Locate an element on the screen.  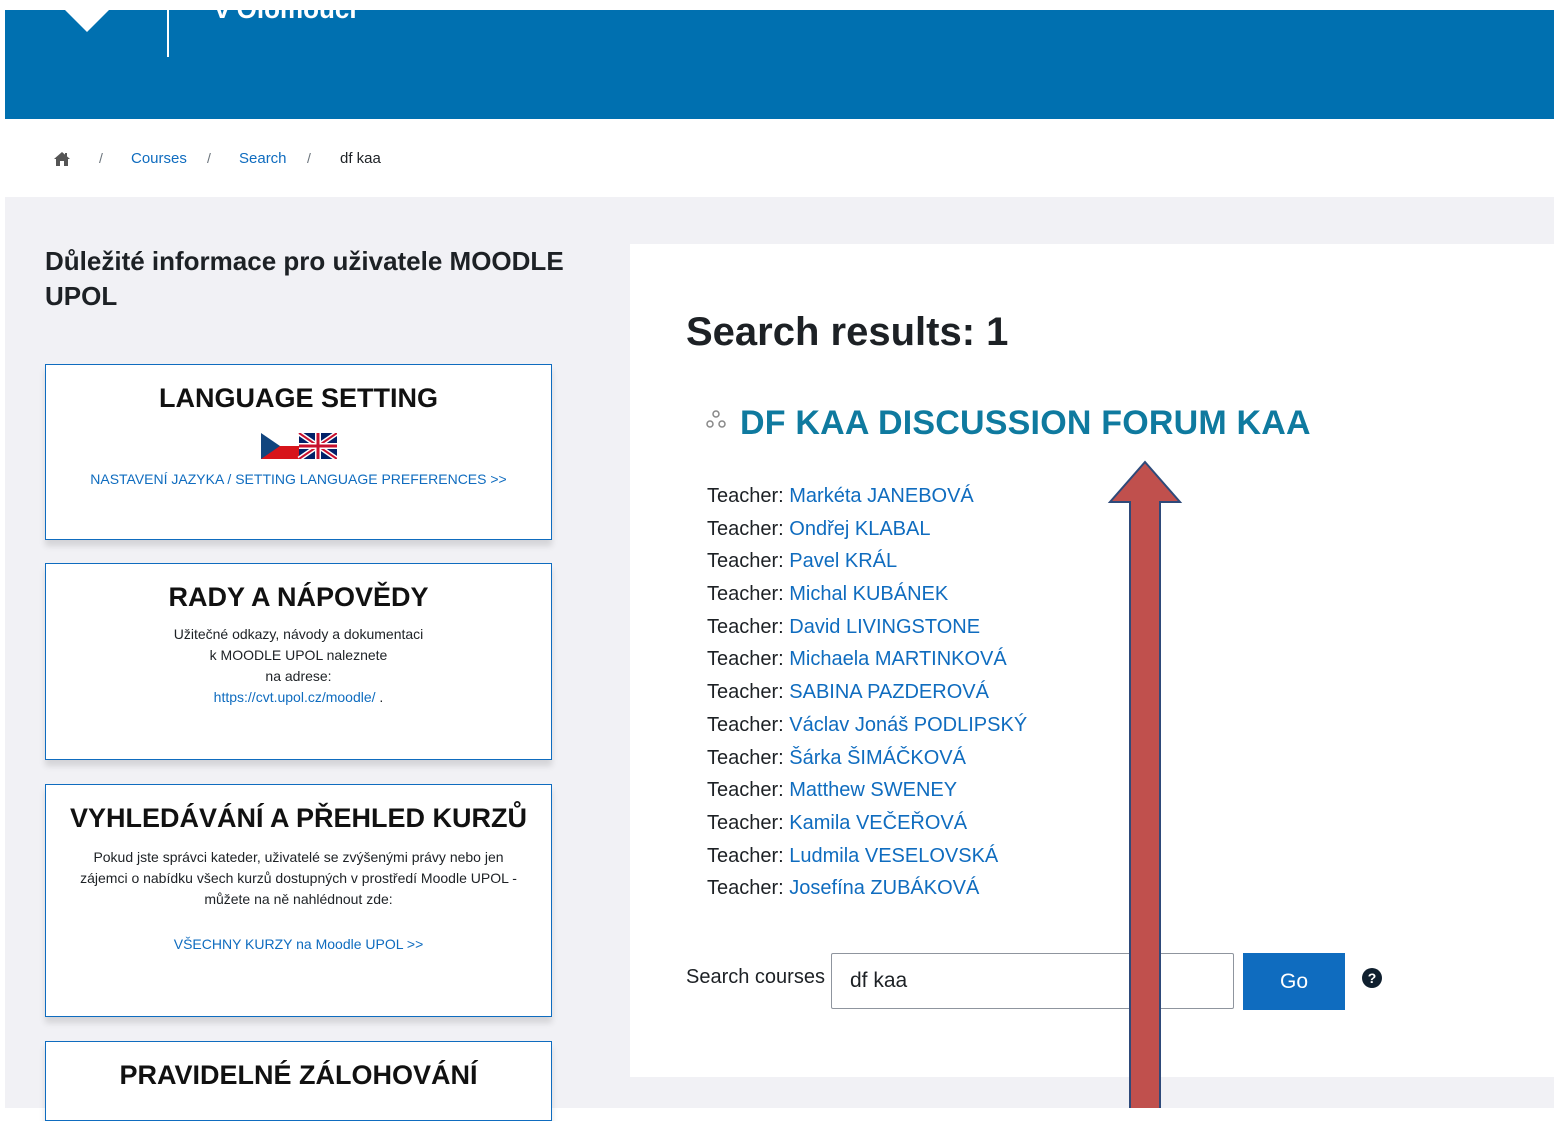
teacher-row: Teacher: SABINA PAZDEROVÁ is located at coordinates (867, 694).